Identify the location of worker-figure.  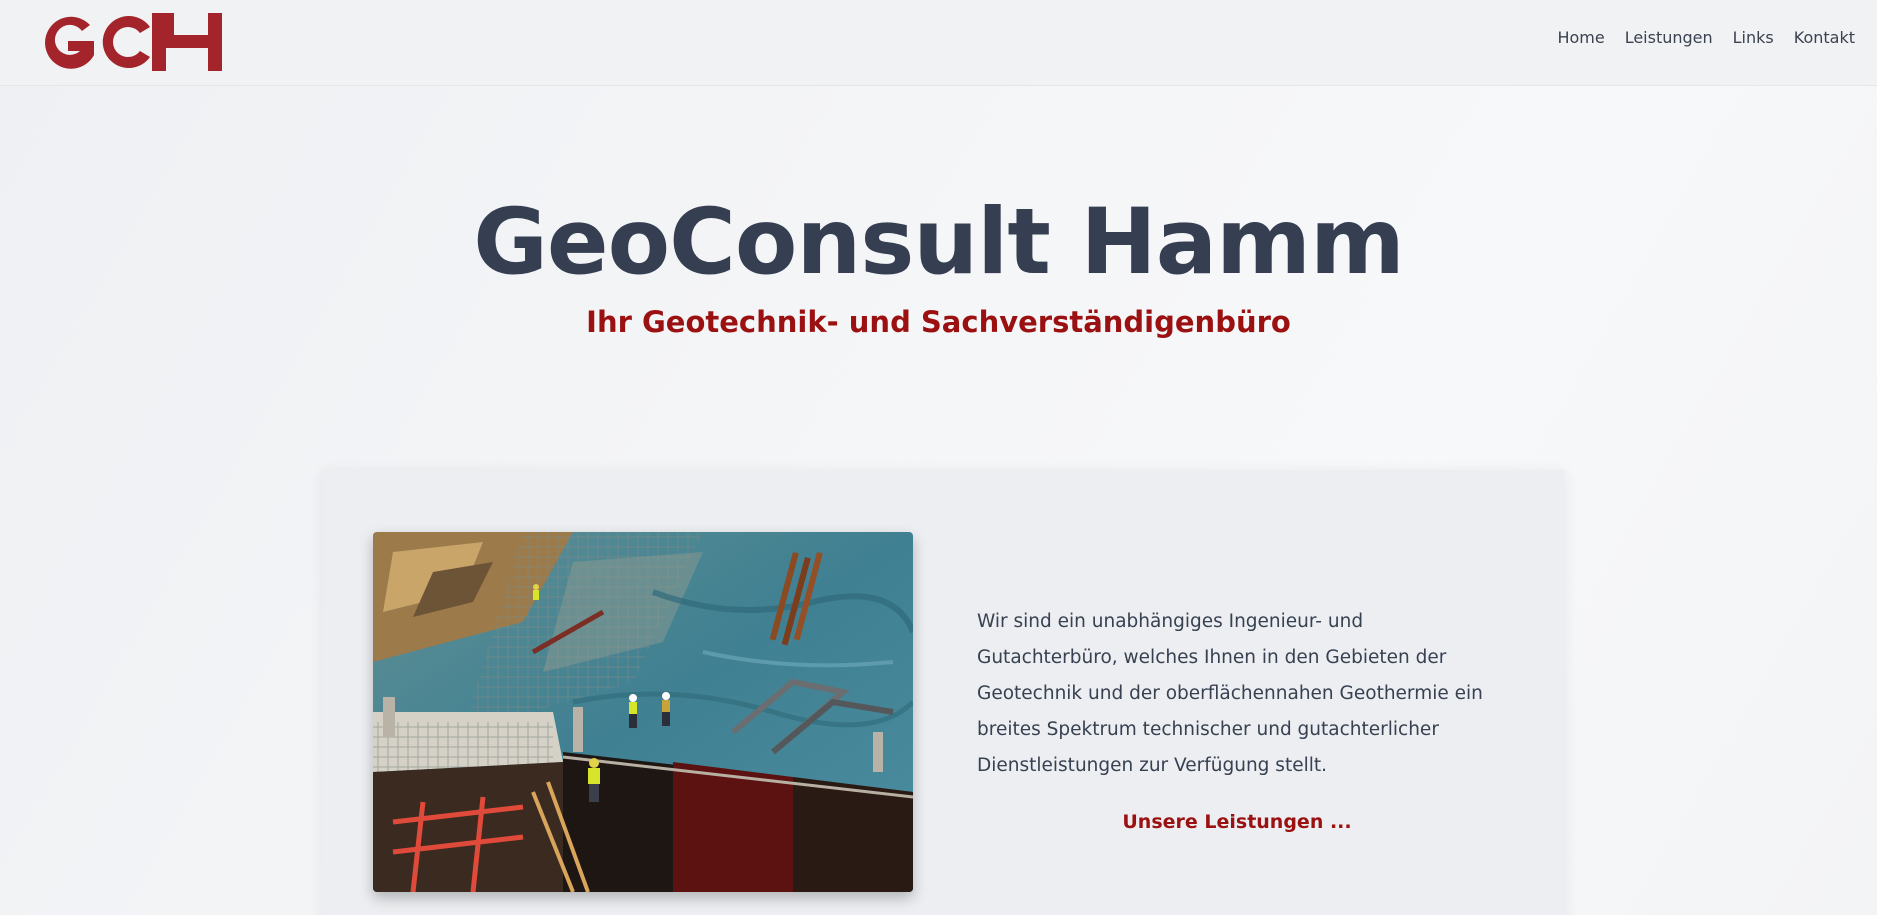
(633, 711).